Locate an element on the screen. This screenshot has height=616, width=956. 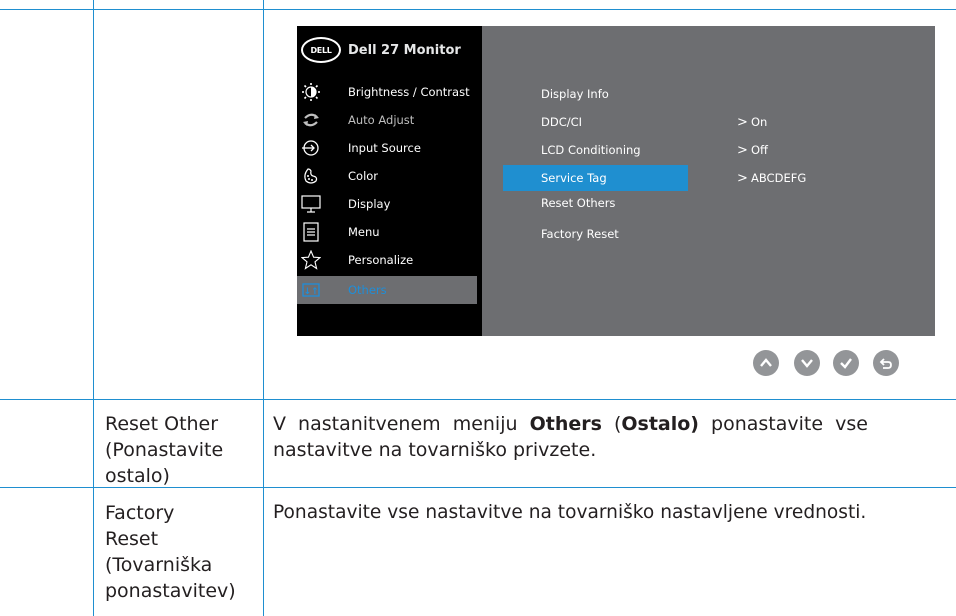
nav-check-button is located at coordinates (846, 363).